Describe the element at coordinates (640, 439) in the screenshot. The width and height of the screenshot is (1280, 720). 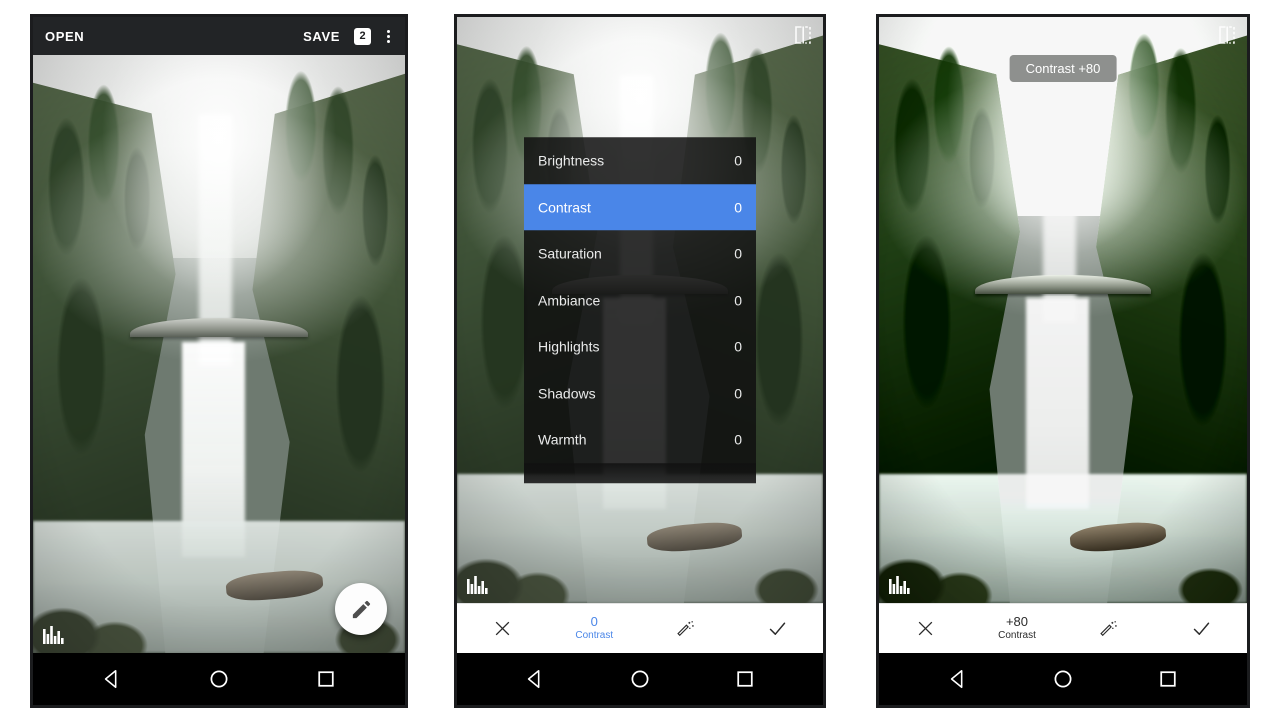
I see `menu-item-warmth: Warmth 0` at that location.